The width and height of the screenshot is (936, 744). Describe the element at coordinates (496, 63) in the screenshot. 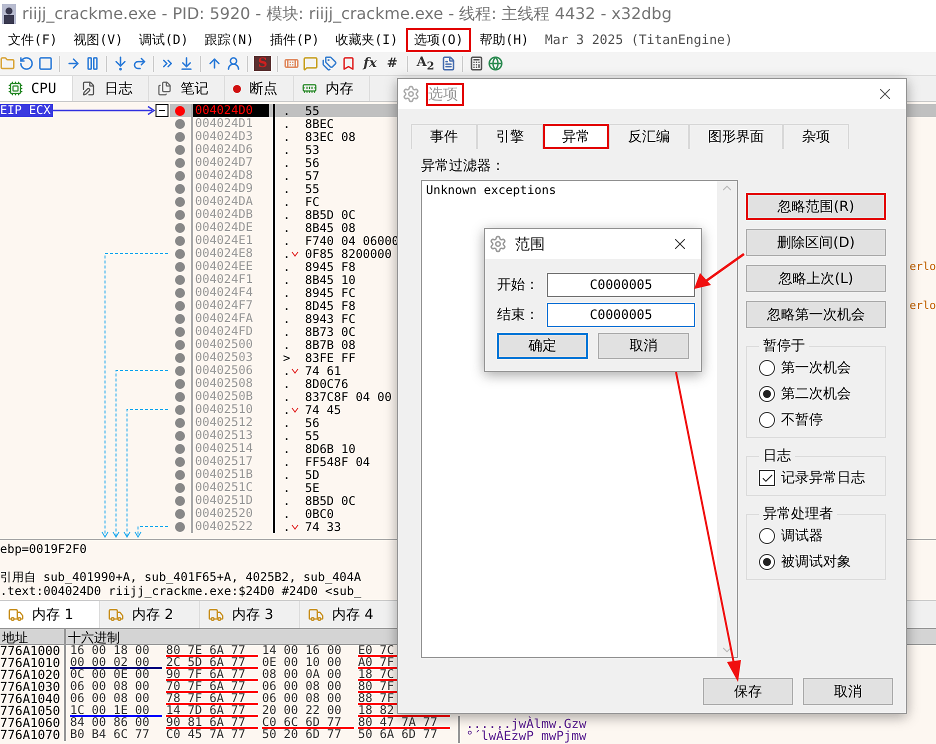

I see `globe-icon` at that location.